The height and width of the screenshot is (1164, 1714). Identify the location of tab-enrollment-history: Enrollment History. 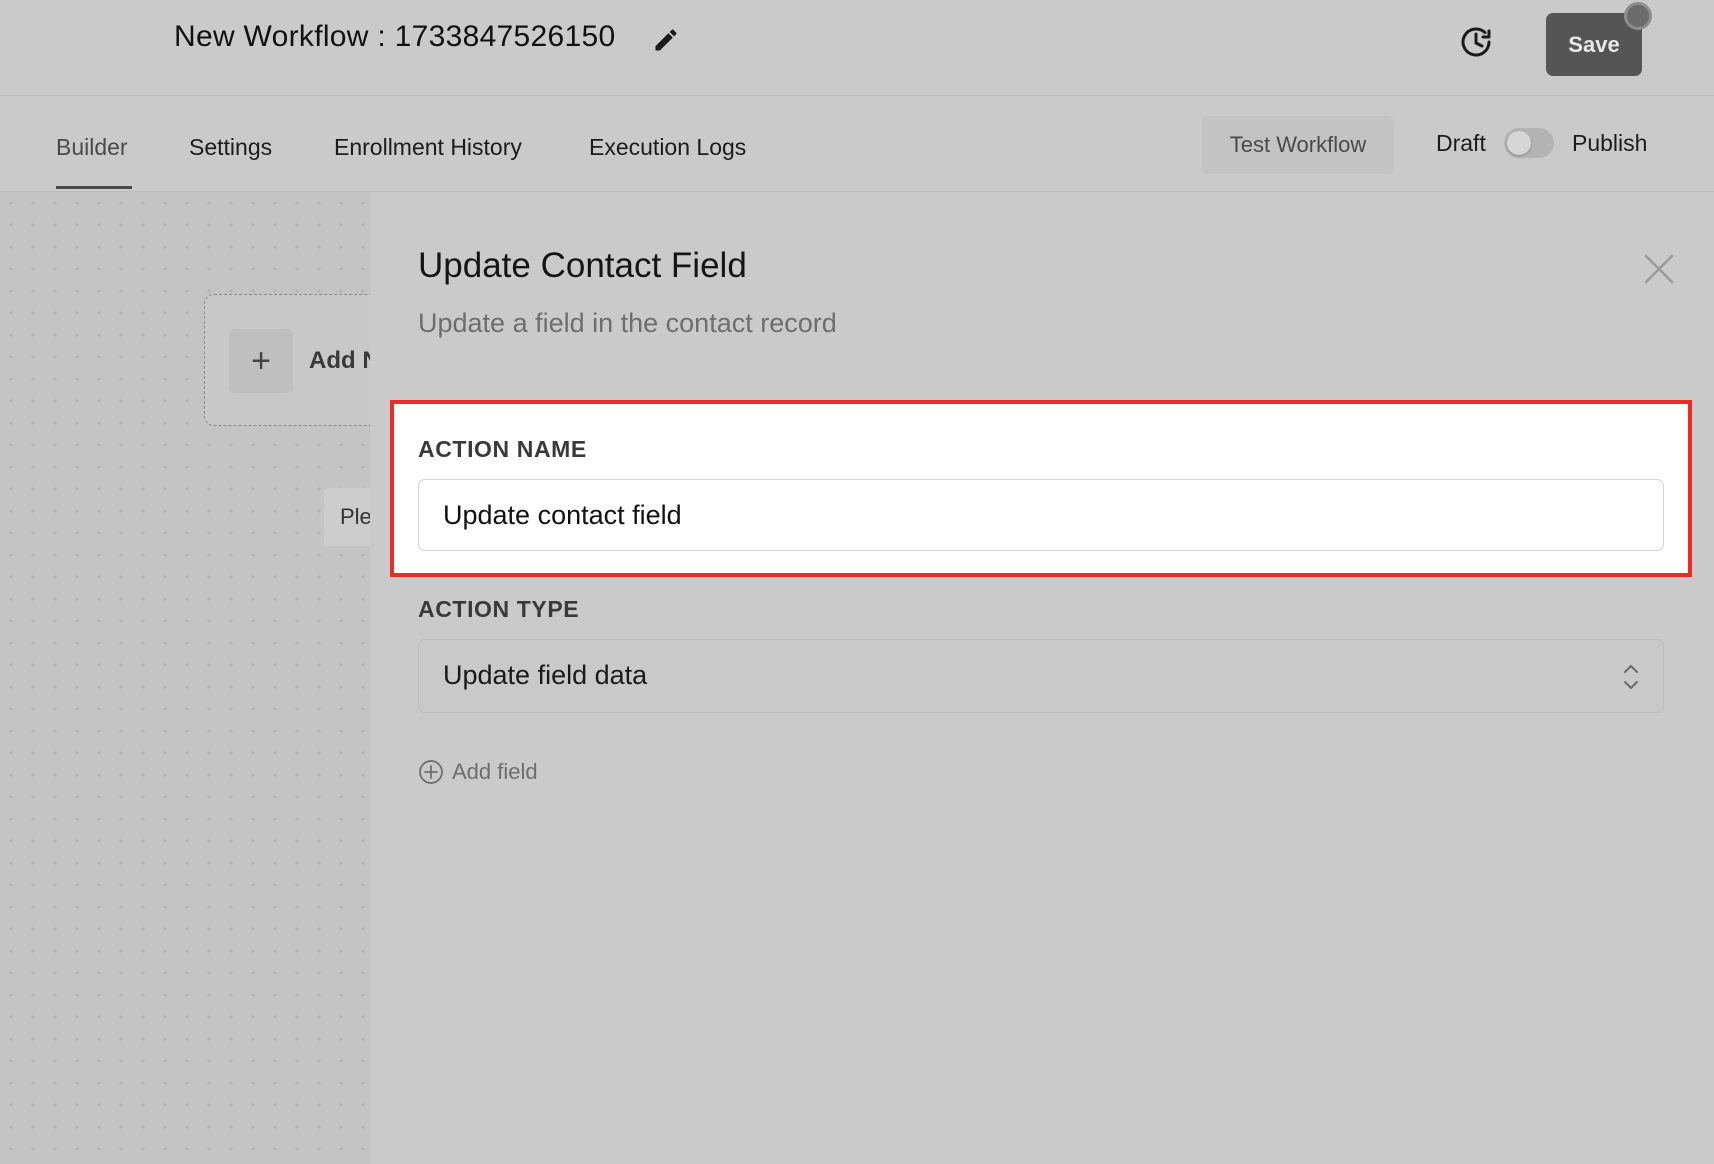
(428, 147).